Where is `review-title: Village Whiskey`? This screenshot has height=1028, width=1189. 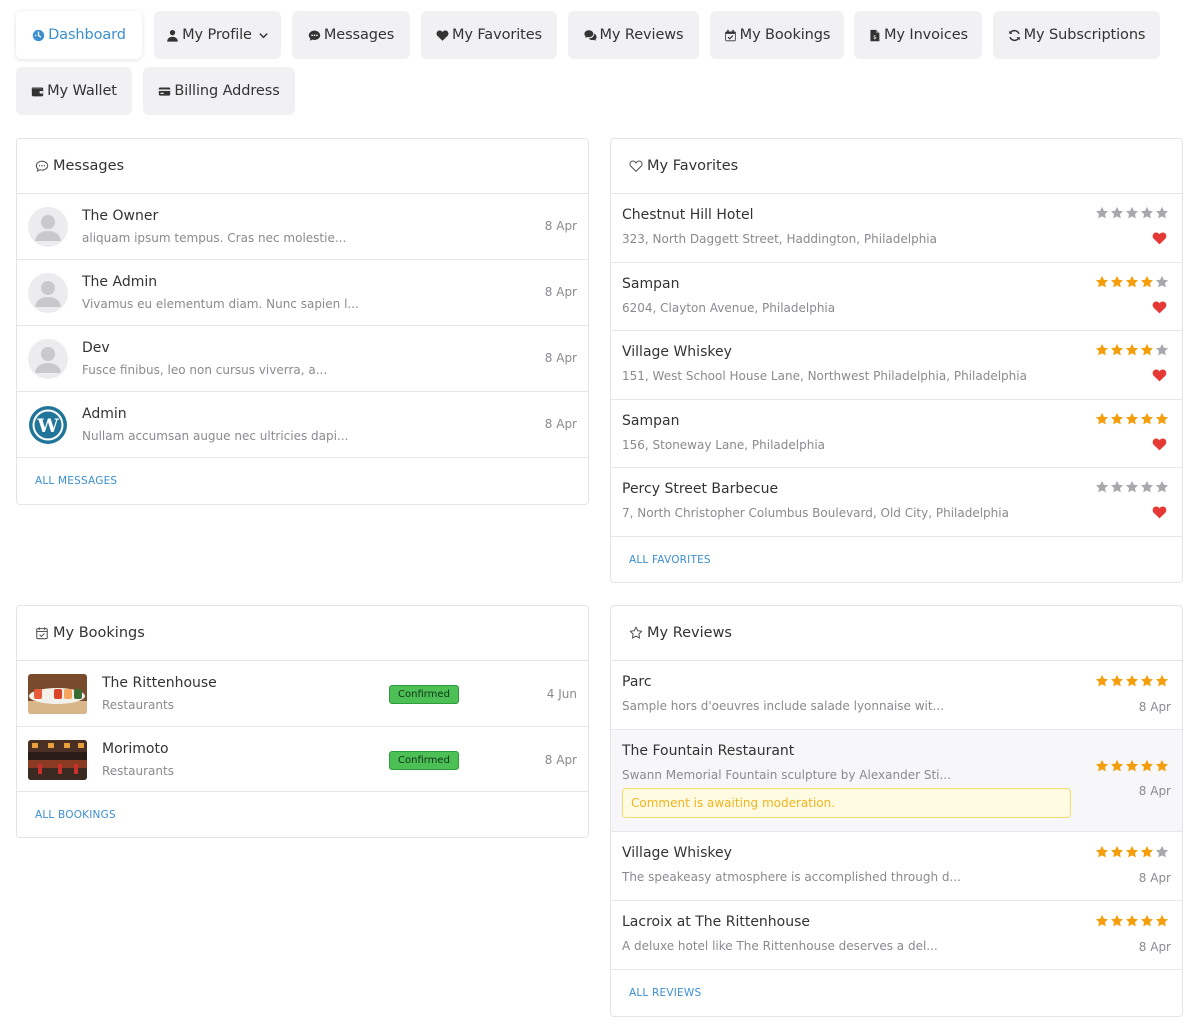 review-title: Village Whiskey is located at coordinates (677, 853).